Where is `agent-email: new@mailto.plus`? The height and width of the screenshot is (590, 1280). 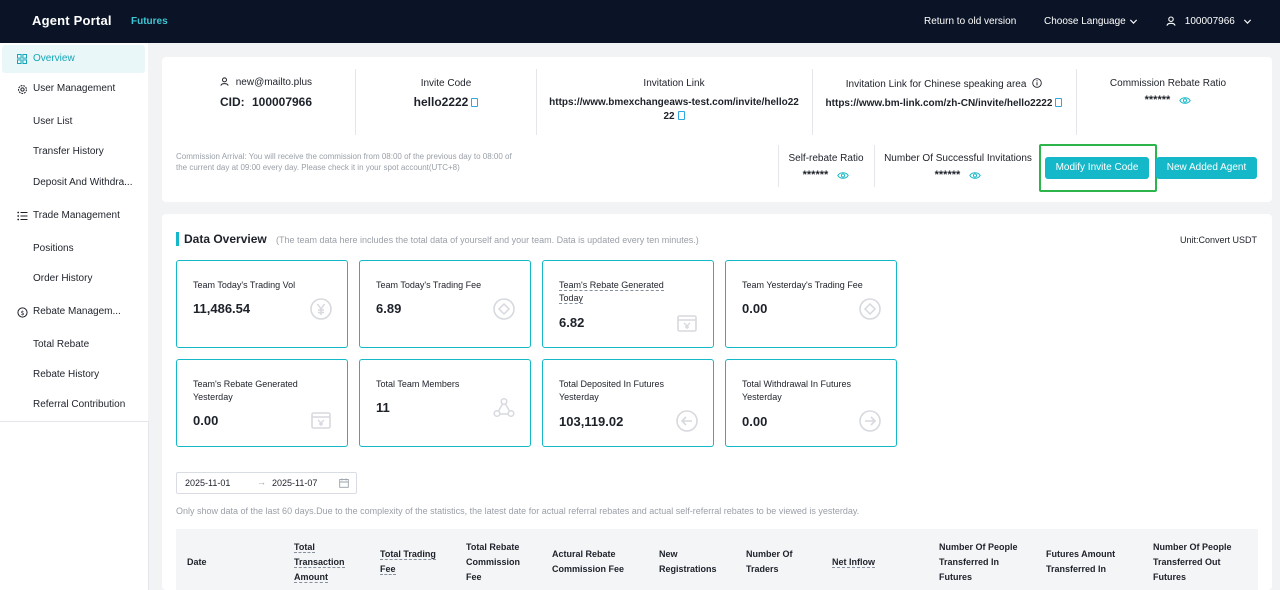
agent-email: new@mailto.plus is located at coordinates (274, 82).